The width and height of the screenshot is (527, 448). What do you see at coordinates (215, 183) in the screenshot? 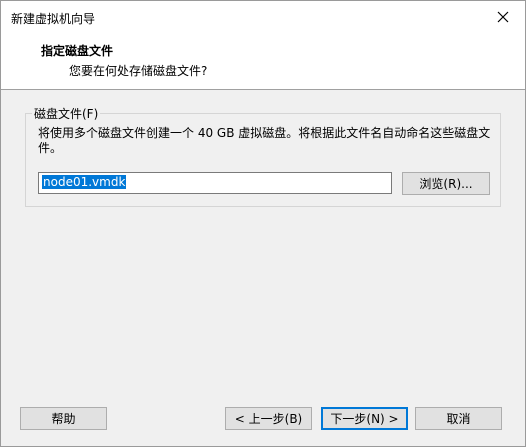
I see `disk-file-name-input: node01.vmdk` at bounding box center [215, 183].